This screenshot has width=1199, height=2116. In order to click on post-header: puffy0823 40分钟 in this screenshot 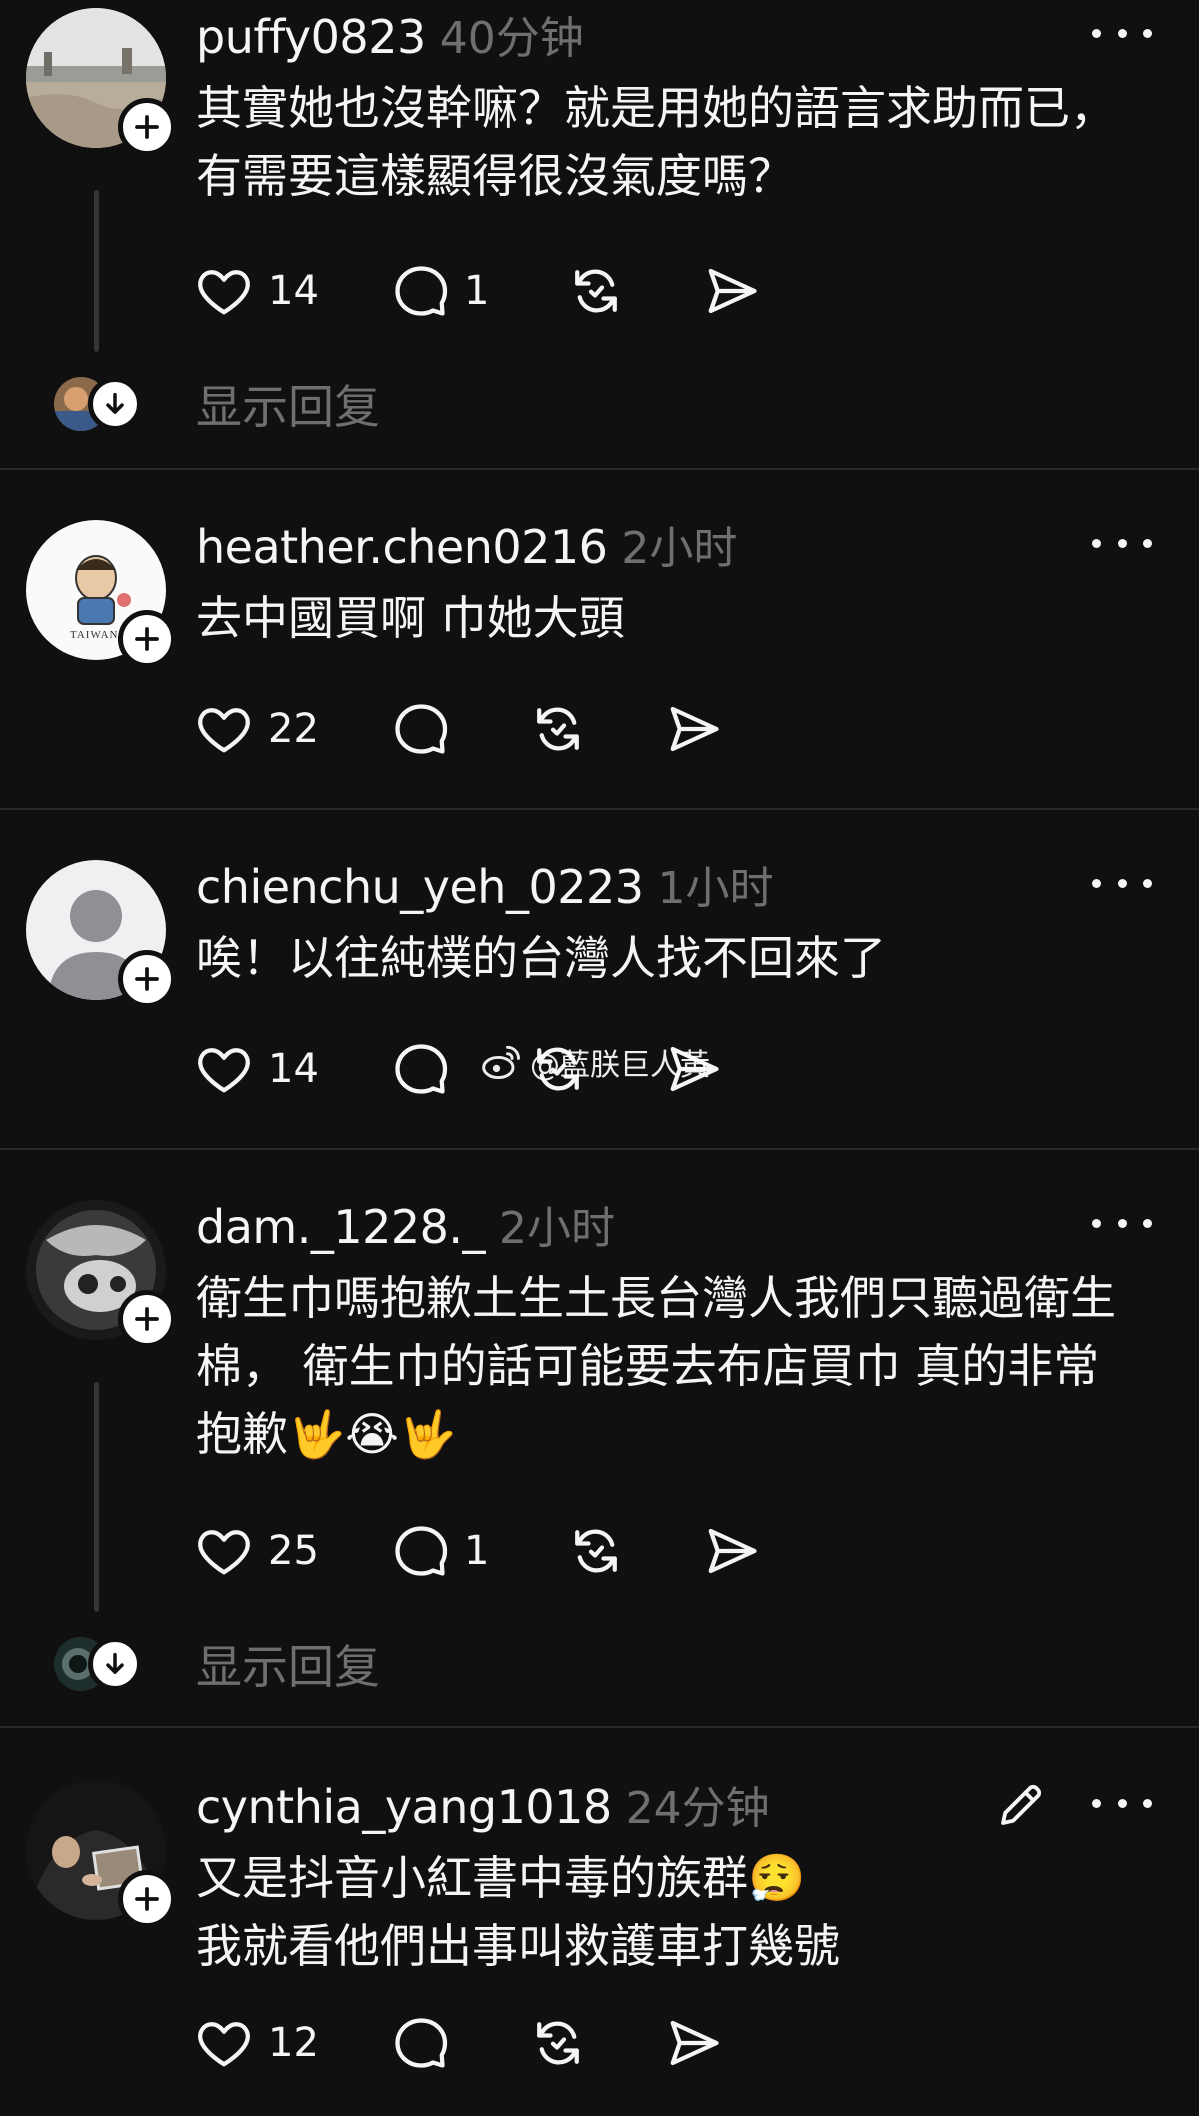, I will do `click(390, 34)`.